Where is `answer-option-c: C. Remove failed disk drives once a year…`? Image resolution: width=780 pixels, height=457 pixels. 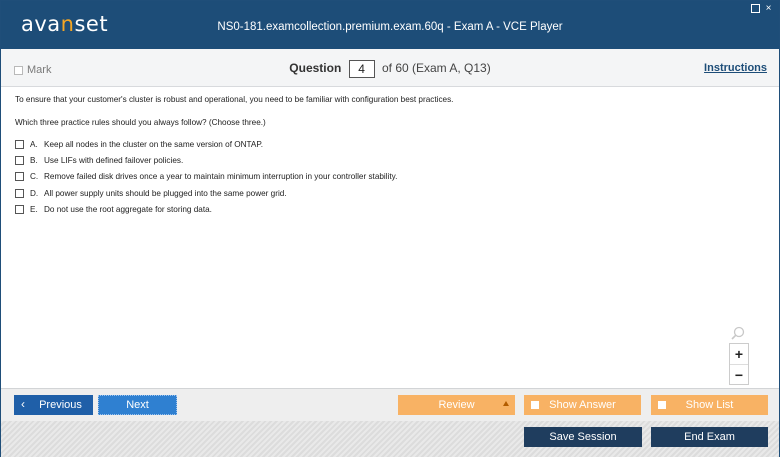
answer-option-c: C. Remove failed disk drives once a year… is located at coordinates (206, 177).